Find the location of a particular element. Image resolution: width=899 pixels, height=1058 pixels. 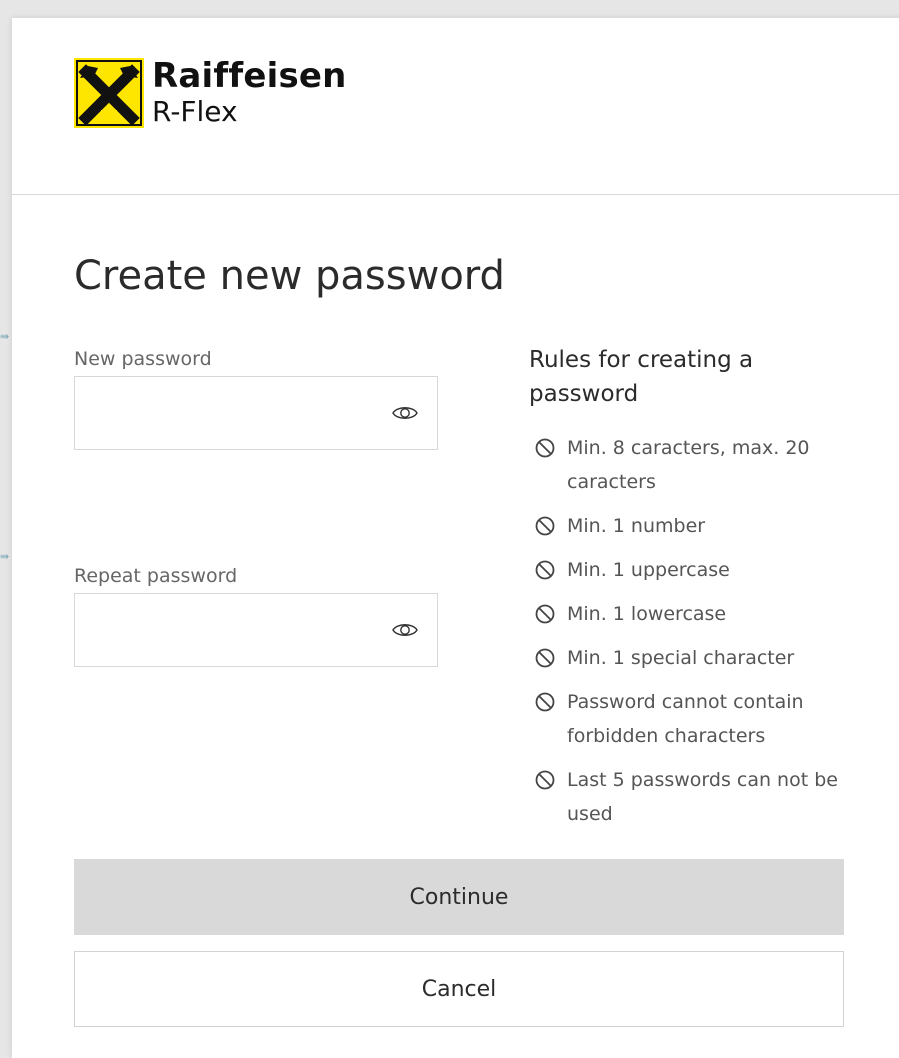

rule-item: Min. 1 special character is located at coordinates (699, 658).